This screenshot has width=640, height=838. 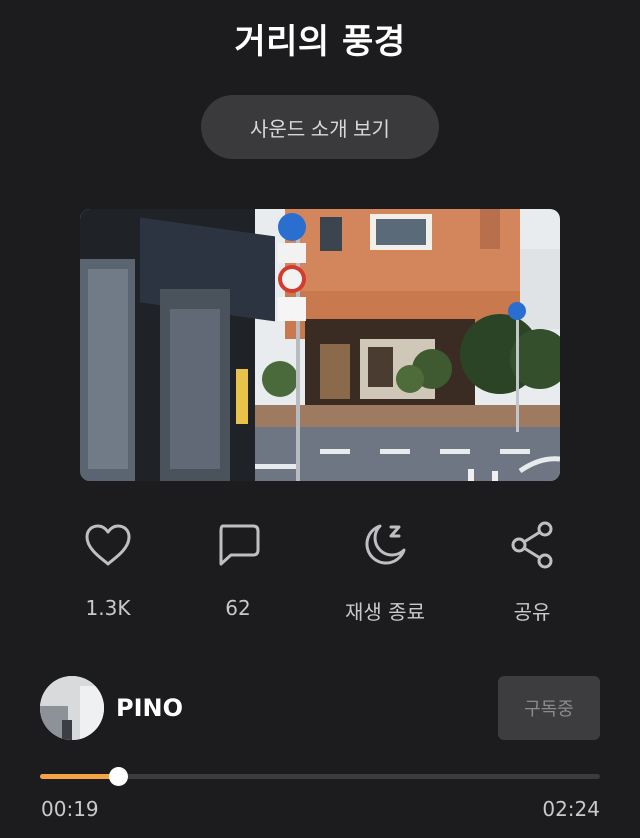 What do you see at coordinates (320, 776) in the screenshot?
I see `progress-slider` at bounding box center [320, 776].